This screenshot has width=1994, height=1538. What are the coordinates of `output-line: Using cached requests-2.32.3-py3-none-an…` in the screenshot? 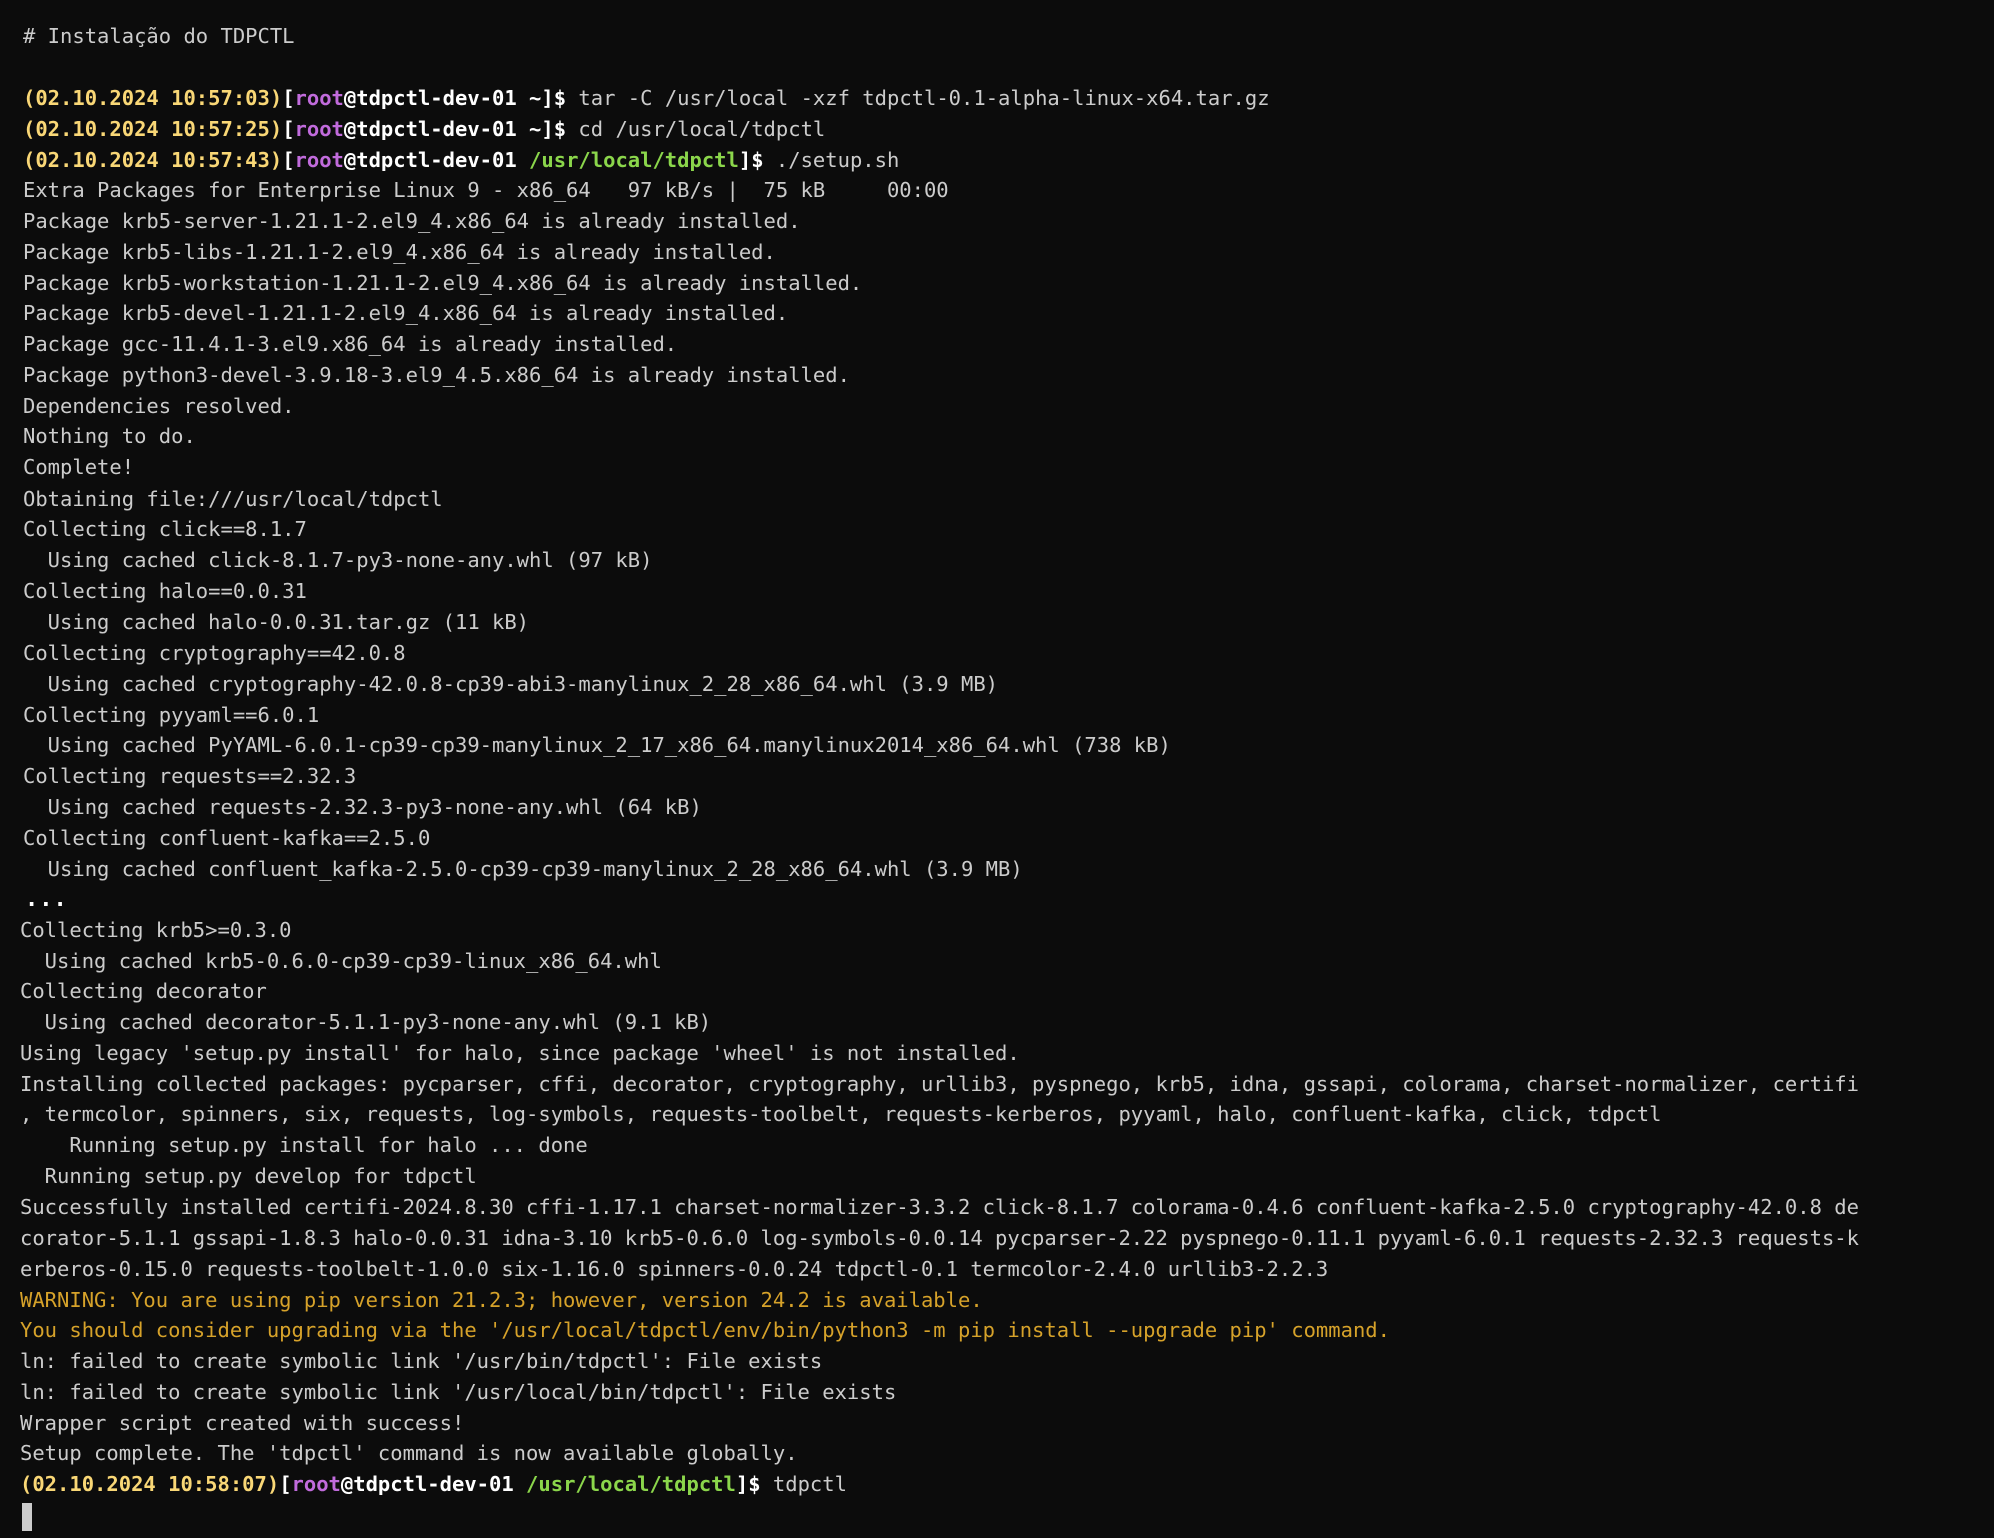 It's located at (362, 807).